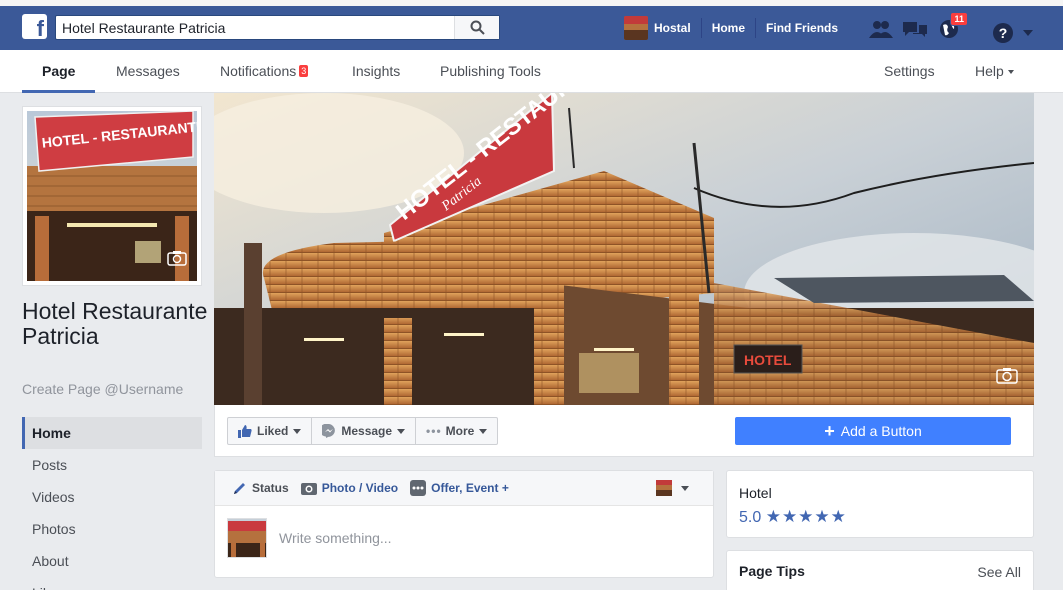 The height and width of the screenshot is (590, 1063). Describe the element at coordinates (1007, 377) in the screenshot. I see `update-cover-camera-icon` at that location.